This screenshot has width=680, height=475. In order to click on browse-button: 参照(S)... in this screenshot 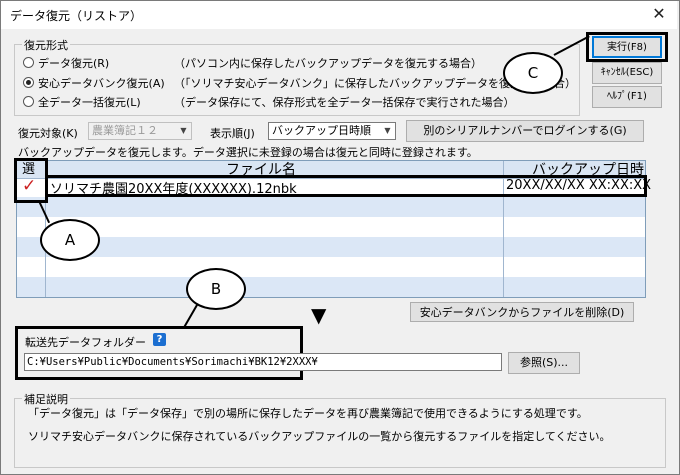, I will do `click(544, 363)`.